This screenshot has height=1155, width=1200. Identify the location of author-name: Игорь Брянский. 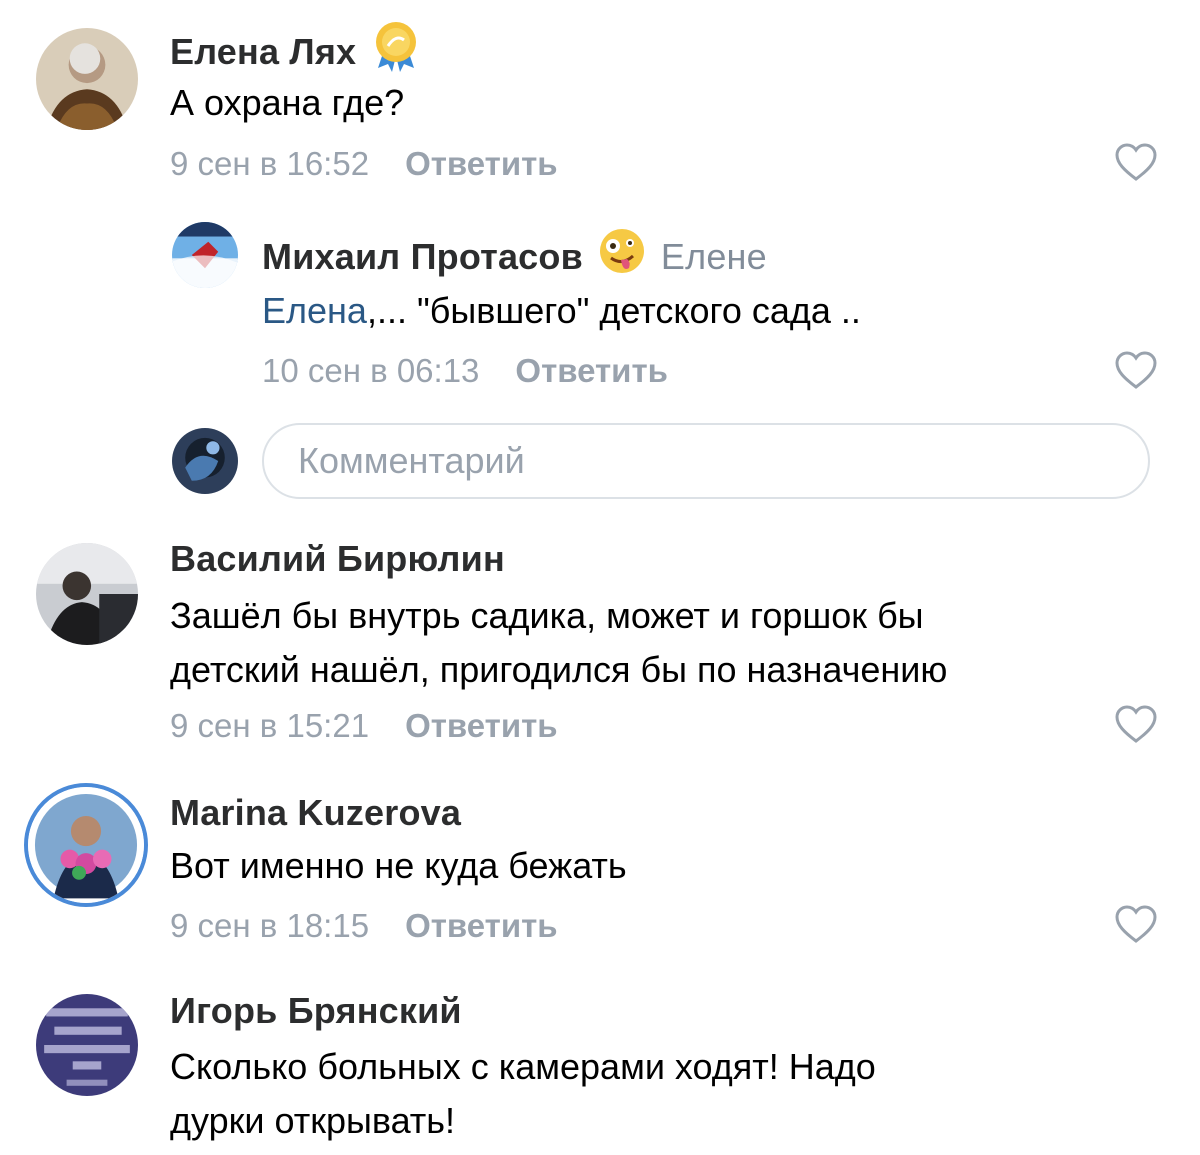
(316, 1011).